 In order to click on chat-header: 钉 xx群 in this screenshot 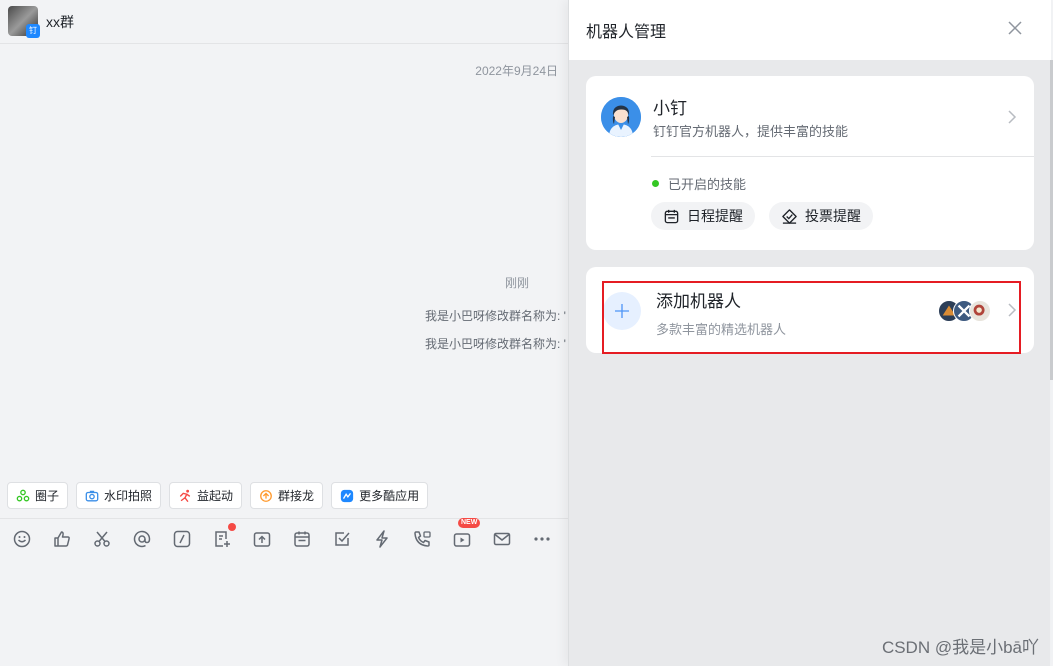, I will do `click(284, 22)`.